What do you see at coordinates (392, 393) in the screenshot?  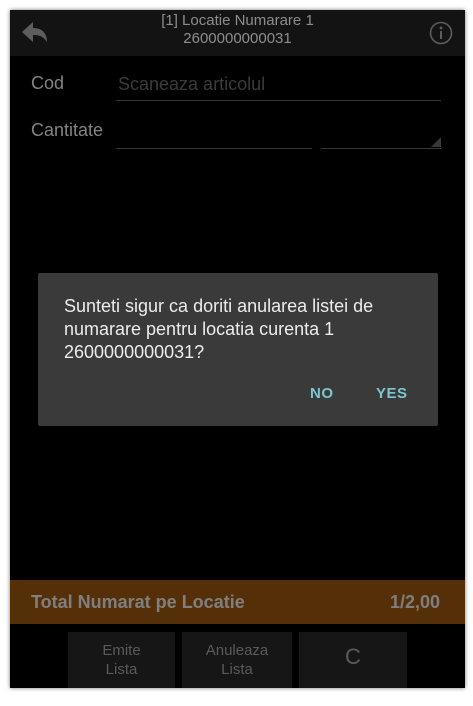 I see `dialog-yes-button: YES` at bounding box center [392, 393].